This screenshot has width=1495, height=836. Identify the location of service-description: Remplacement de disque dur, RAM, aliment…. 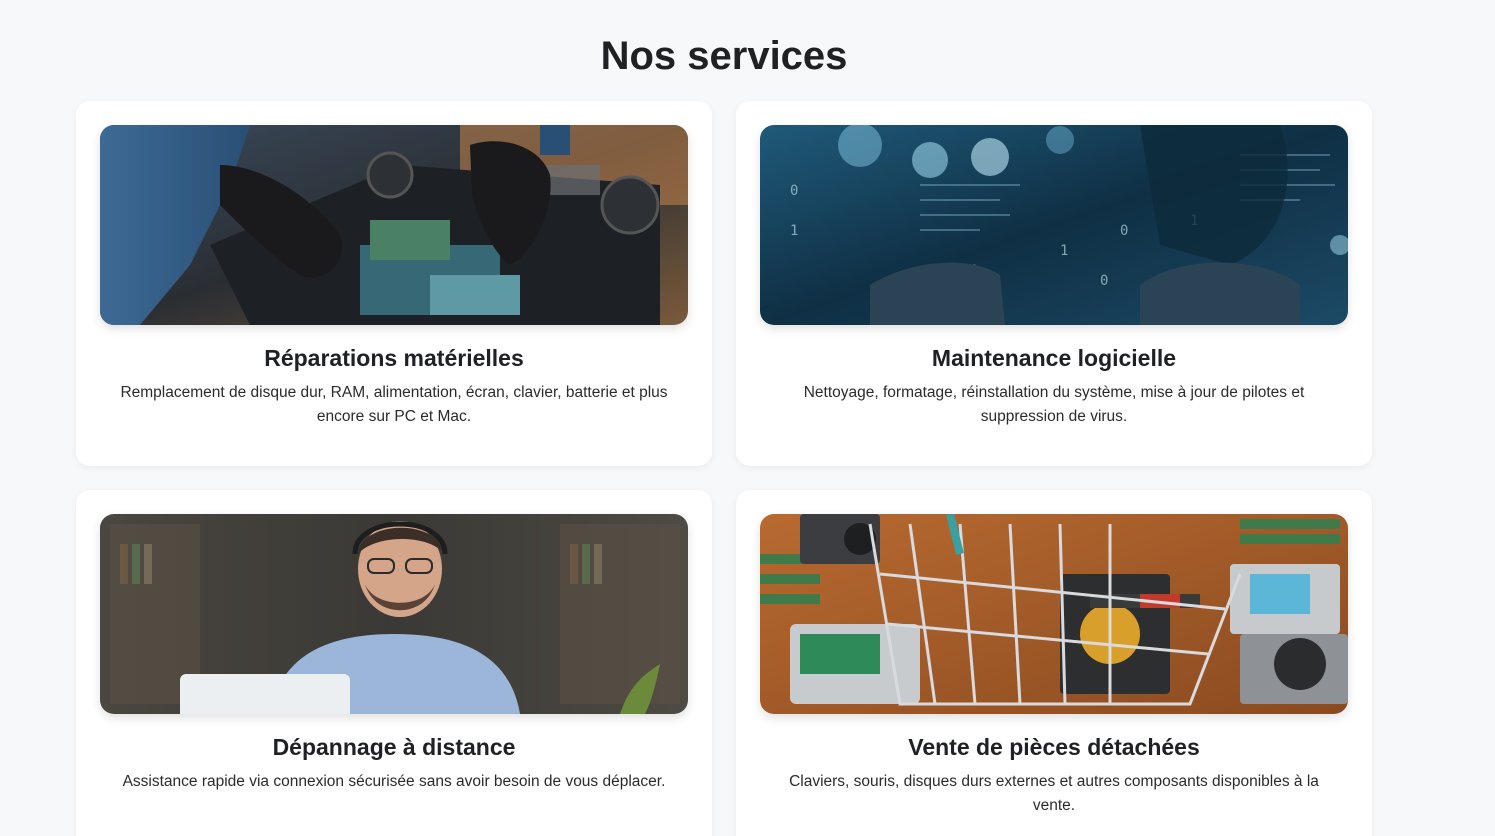
(394, 404).